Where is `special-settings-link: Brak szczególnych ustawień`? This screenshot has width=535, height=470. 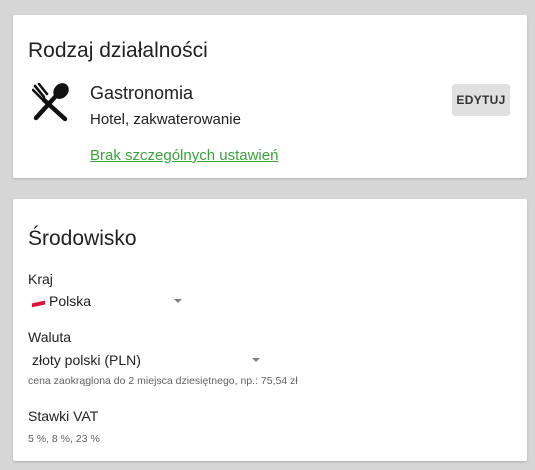
special-settings-link: Brak szczególnych ustawień is located at coordinates (184, 155).